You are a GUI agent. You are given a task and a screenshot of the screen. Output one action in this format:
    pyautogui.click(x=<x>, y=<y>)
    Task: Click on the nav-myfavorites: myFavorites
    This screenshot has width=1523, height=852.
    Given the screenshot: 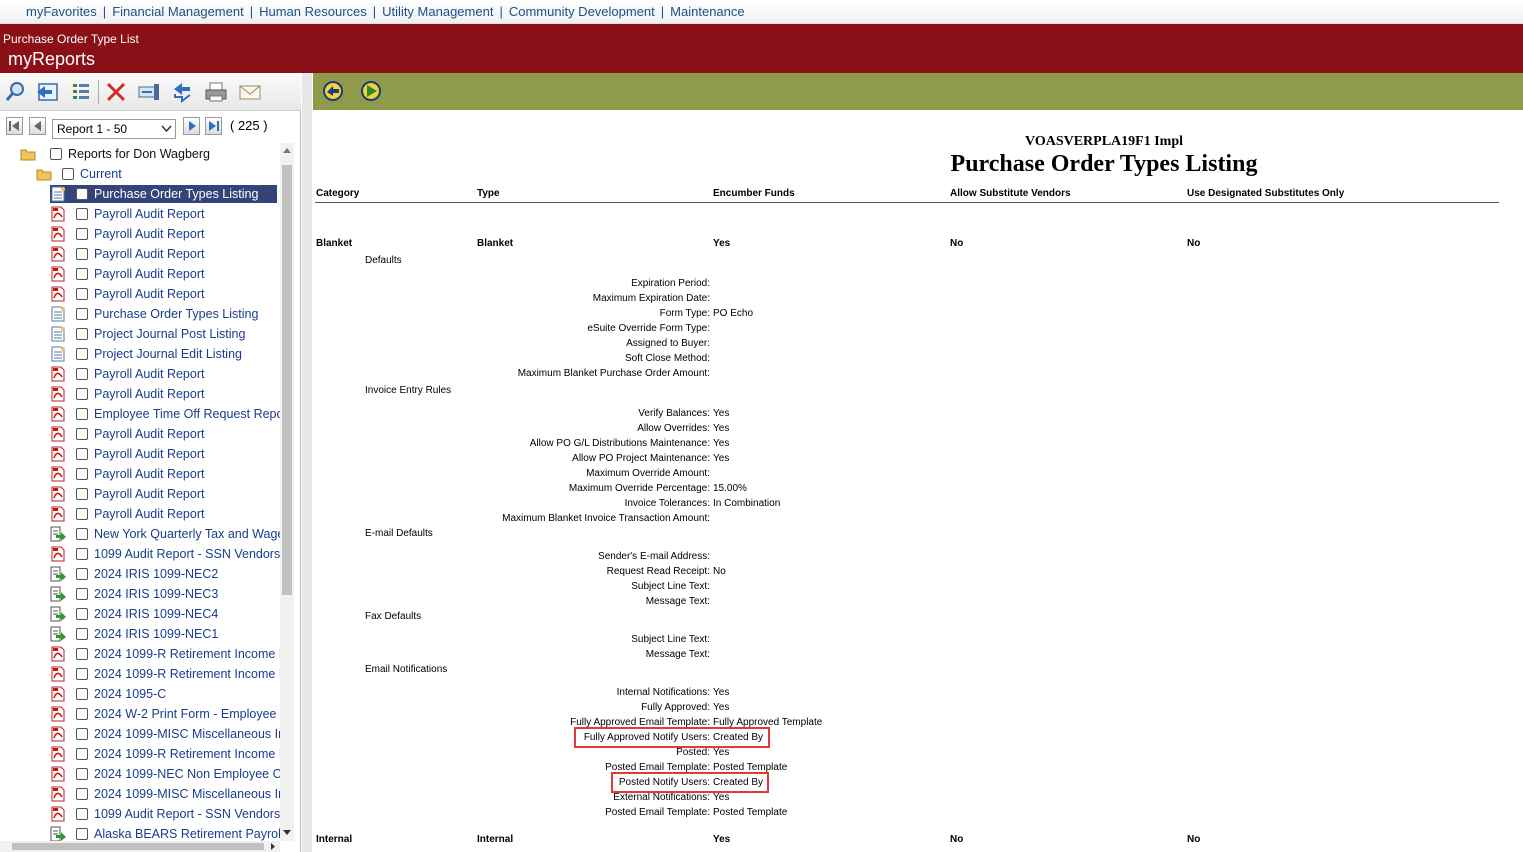 What is the action you would take?
    pyautogui.click(x=61, y=11)
    